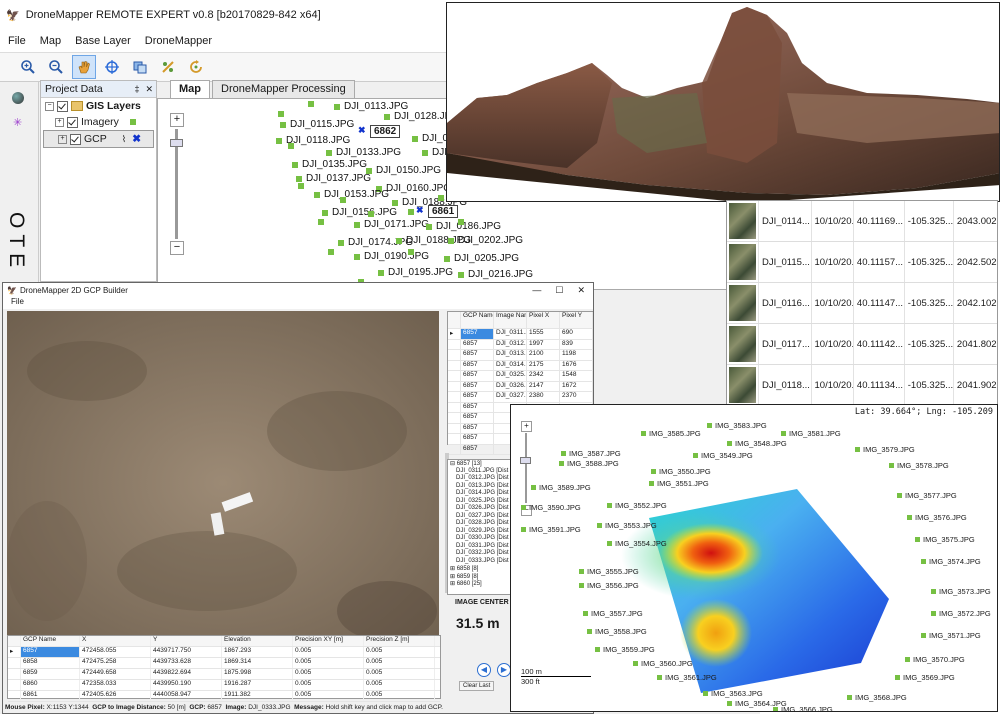 The height and width of the screenshot is (714, 1000). What do you see at coordinates (317, 124) in the screenshot?
I see `map-image-marker: DJI_0115.JPG` at bounding box center [317, 124].